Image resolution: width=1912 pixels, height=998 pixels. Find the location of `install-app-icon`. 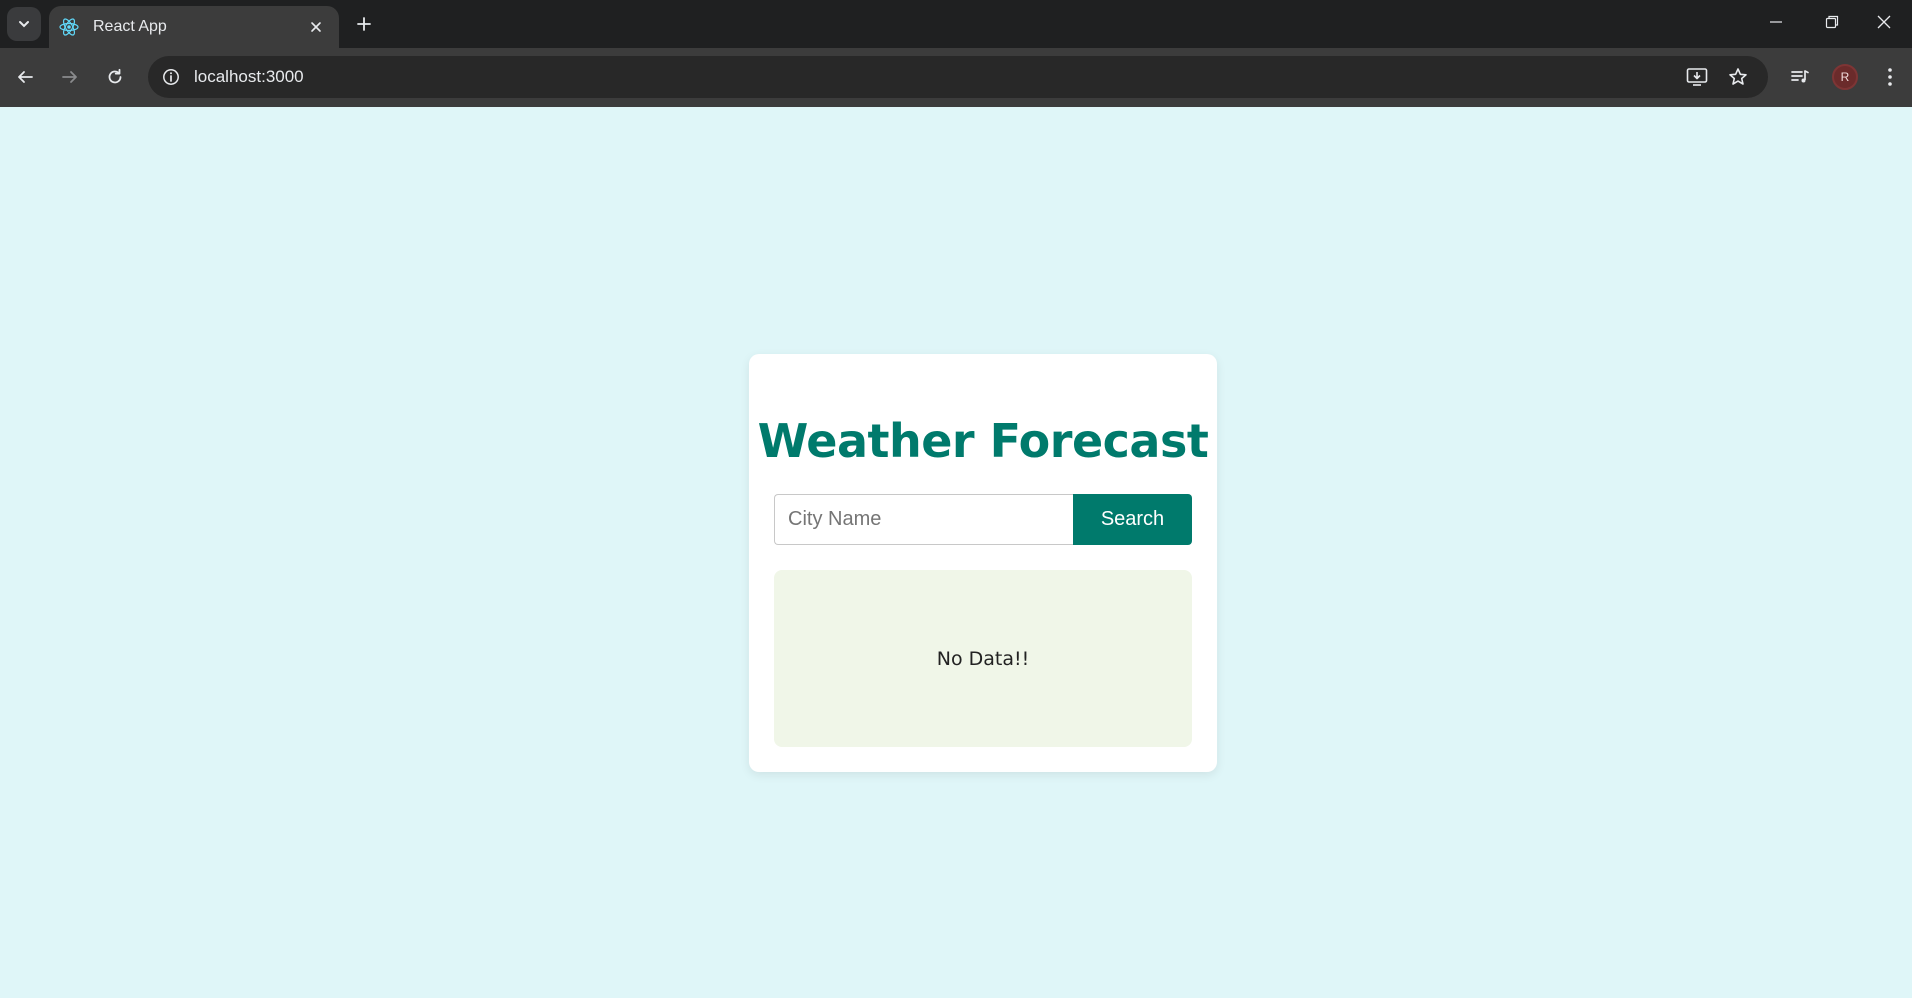

install-app-icon is located at coordinates (1697, 77).